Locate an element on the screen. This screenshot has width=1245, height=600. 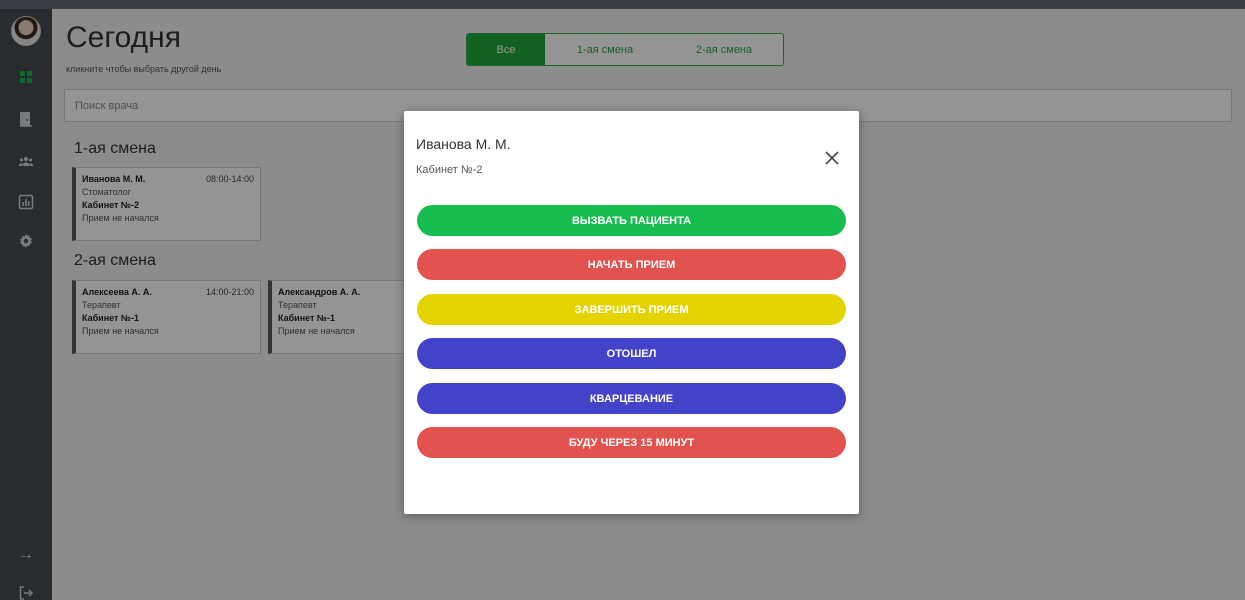
modal-subtitle: Кабинет №-2 is located at coordinates (449, 170).